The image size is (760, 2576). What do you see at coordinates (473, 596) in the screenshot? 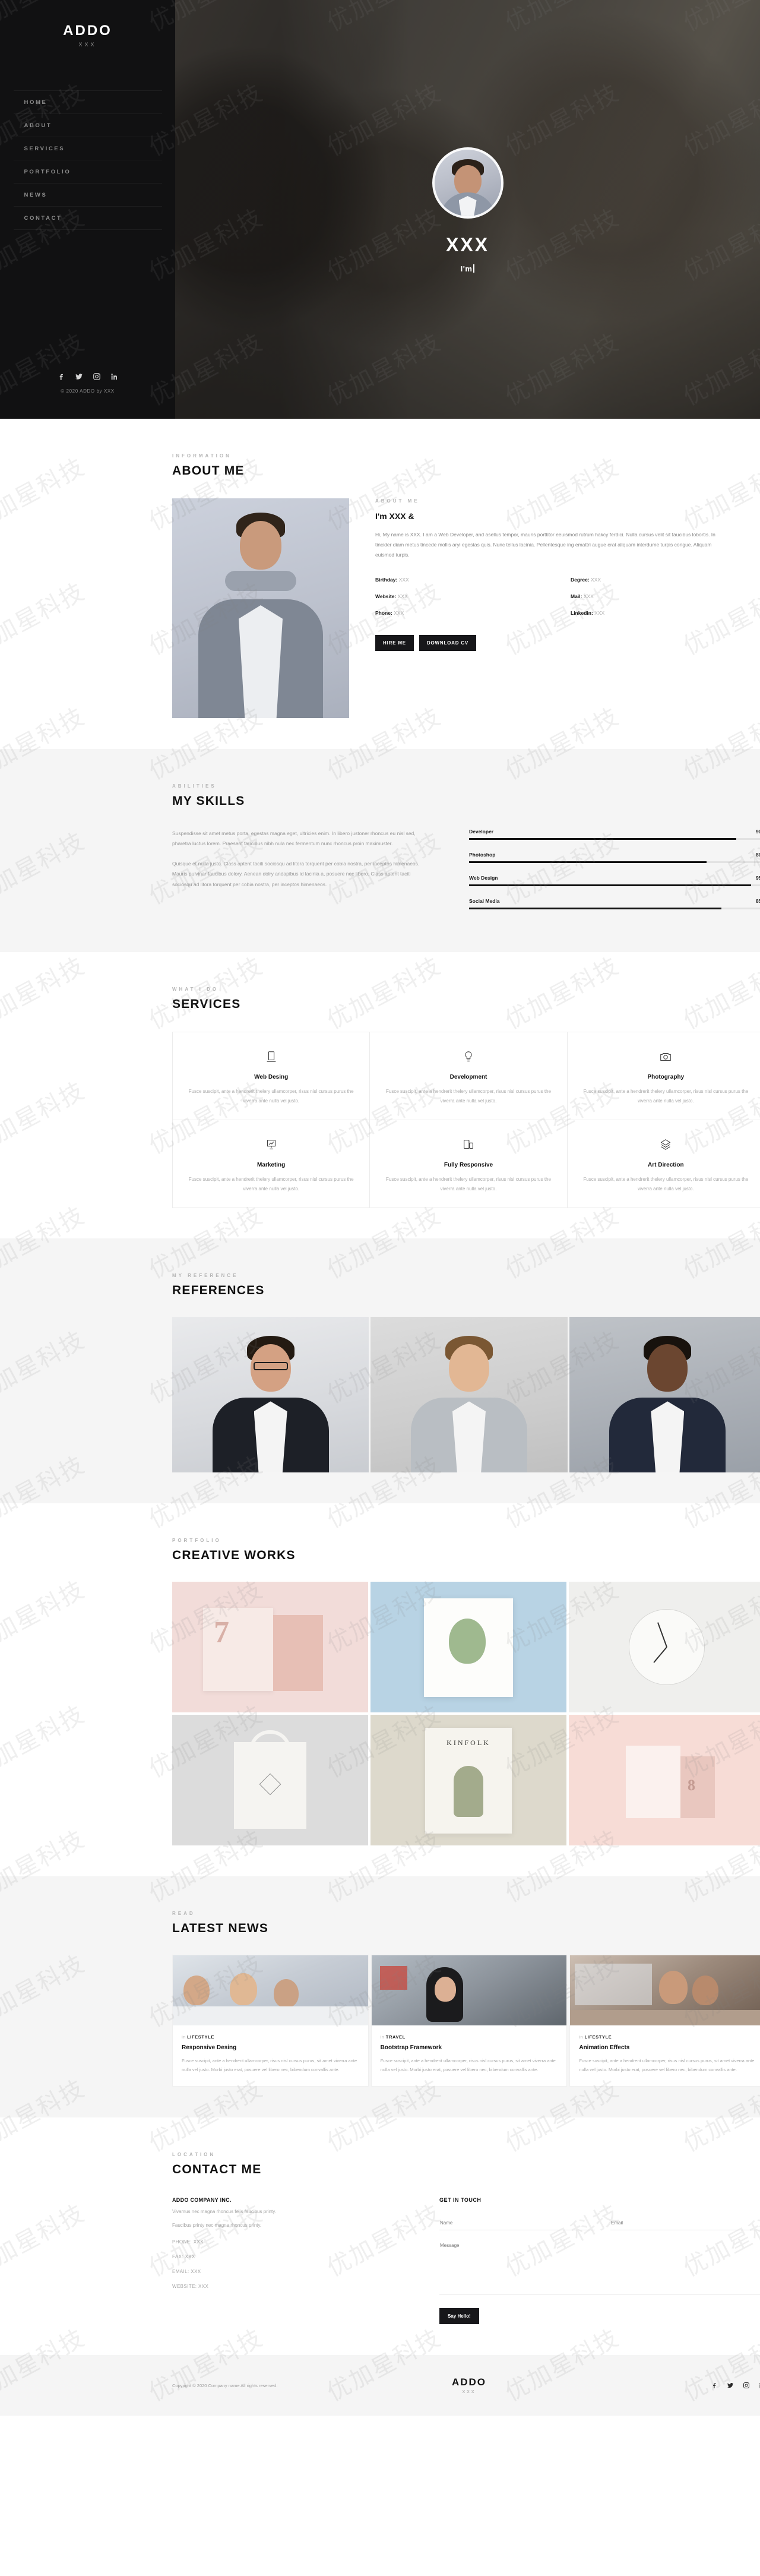
I see `meta-website: Website: XXX` at bounding box center [473, 596].